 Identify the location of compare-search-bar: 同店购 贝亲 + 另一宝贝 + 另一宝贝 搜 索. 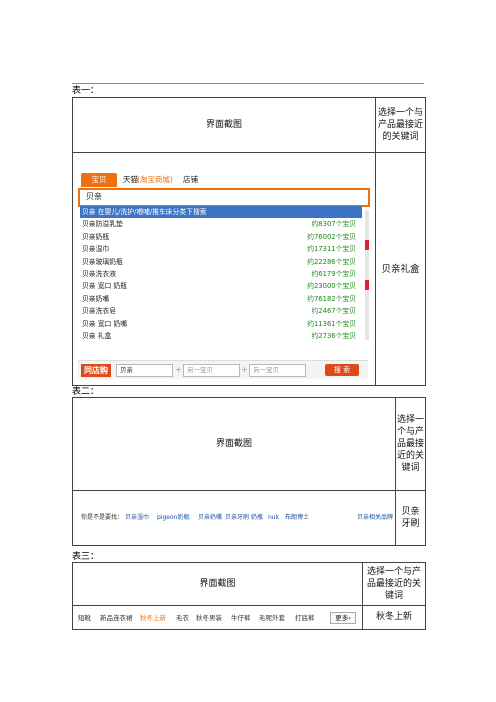
(223, 369).